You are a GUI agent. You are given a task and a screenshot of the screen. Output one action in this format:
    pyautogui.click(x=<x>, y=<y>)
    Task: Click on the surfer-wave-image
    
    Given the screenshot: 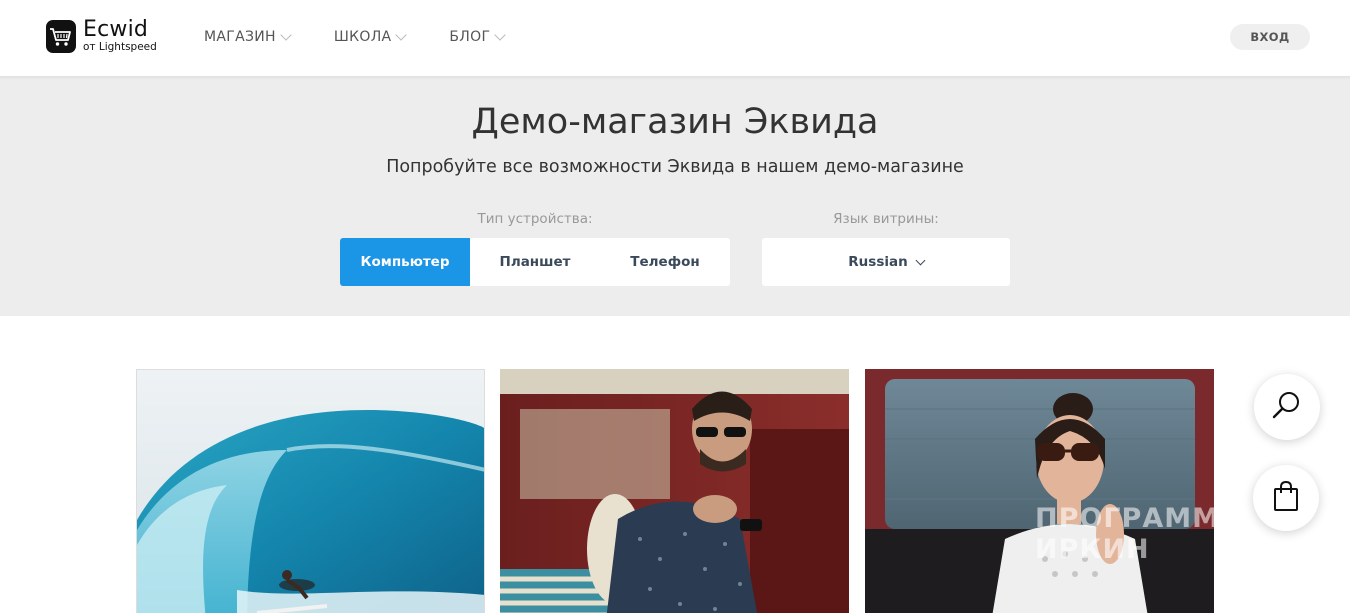 What is the action you would take?
    pyautogui.click(x=310, y=491)
    